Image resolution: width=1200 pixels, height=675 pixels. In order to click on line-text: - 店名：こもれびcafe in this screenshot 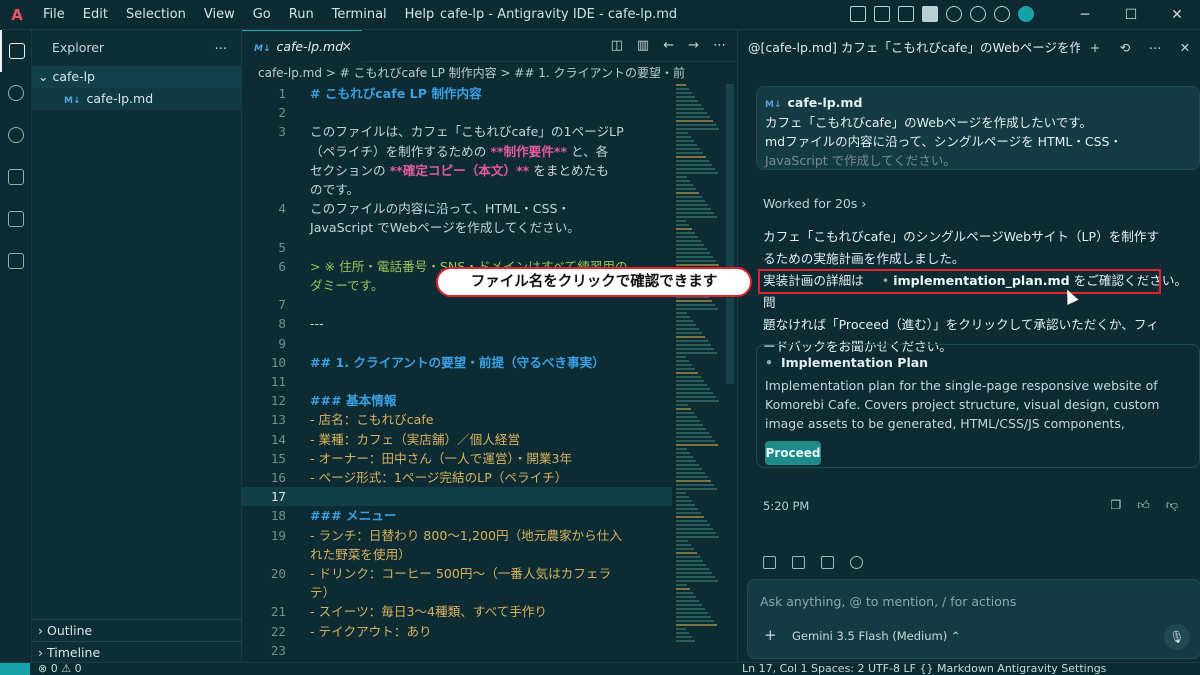, I will do `click(372, 420)`.